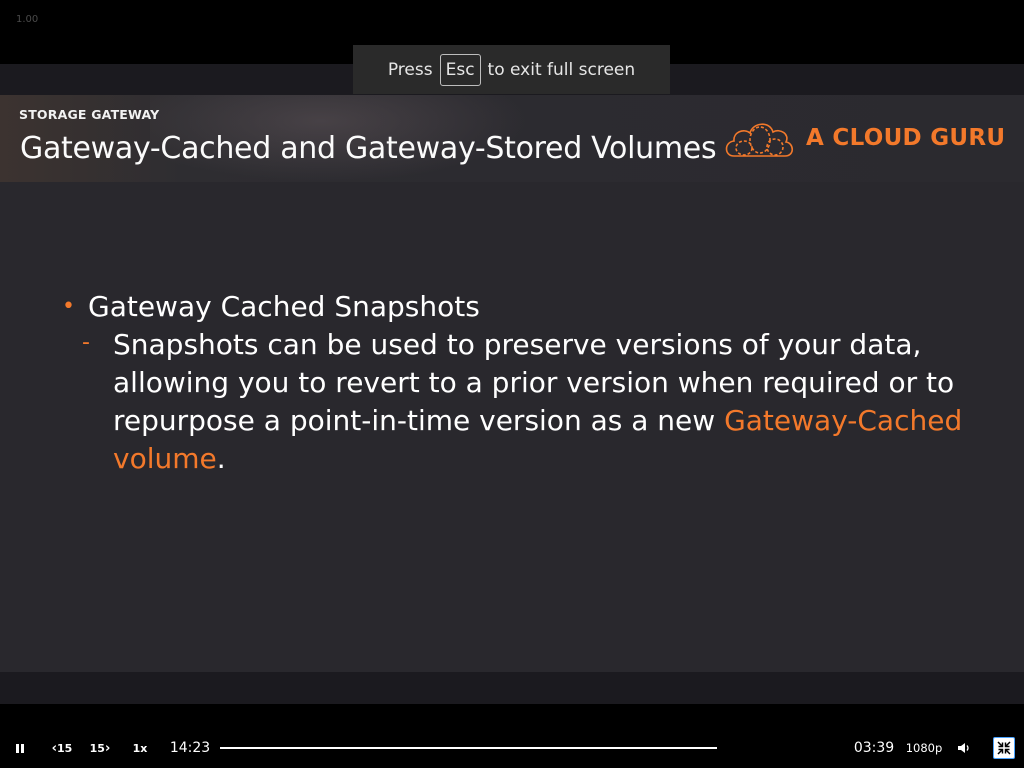 Image resolution: width=1024 pixels, height=768 pixels. Describe the element at coordinates (759, 140) in the screenshot. I see `cloud-logo-icon` at that location.